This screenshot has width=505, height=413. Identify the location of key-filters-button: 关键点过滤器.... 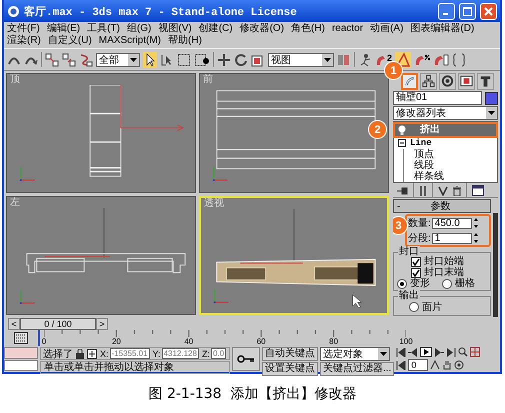
(357, 369).